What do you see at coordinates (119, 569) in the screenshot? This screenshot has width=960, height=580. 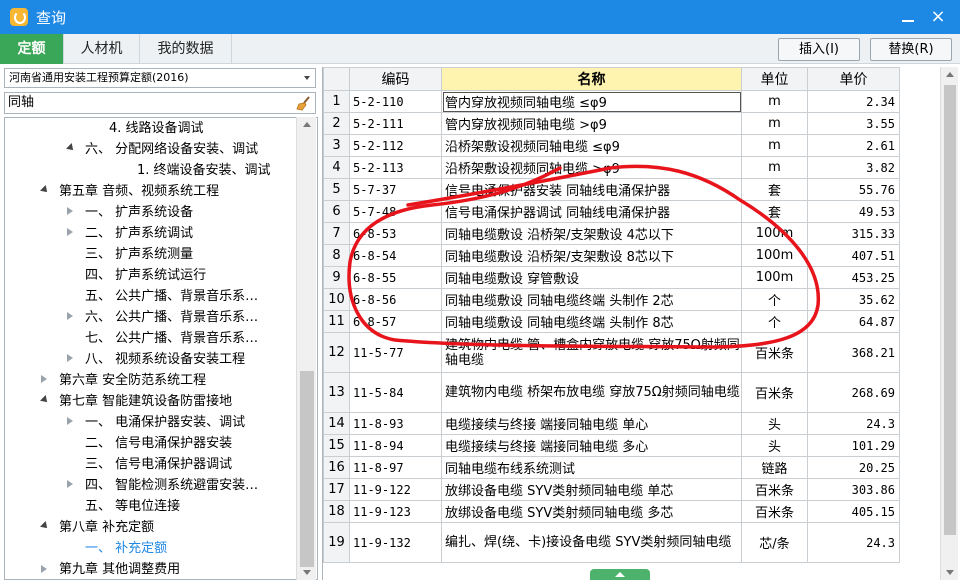 I see `tree-node: 第九章 其他调整费用` at bounding box center [119, 569].